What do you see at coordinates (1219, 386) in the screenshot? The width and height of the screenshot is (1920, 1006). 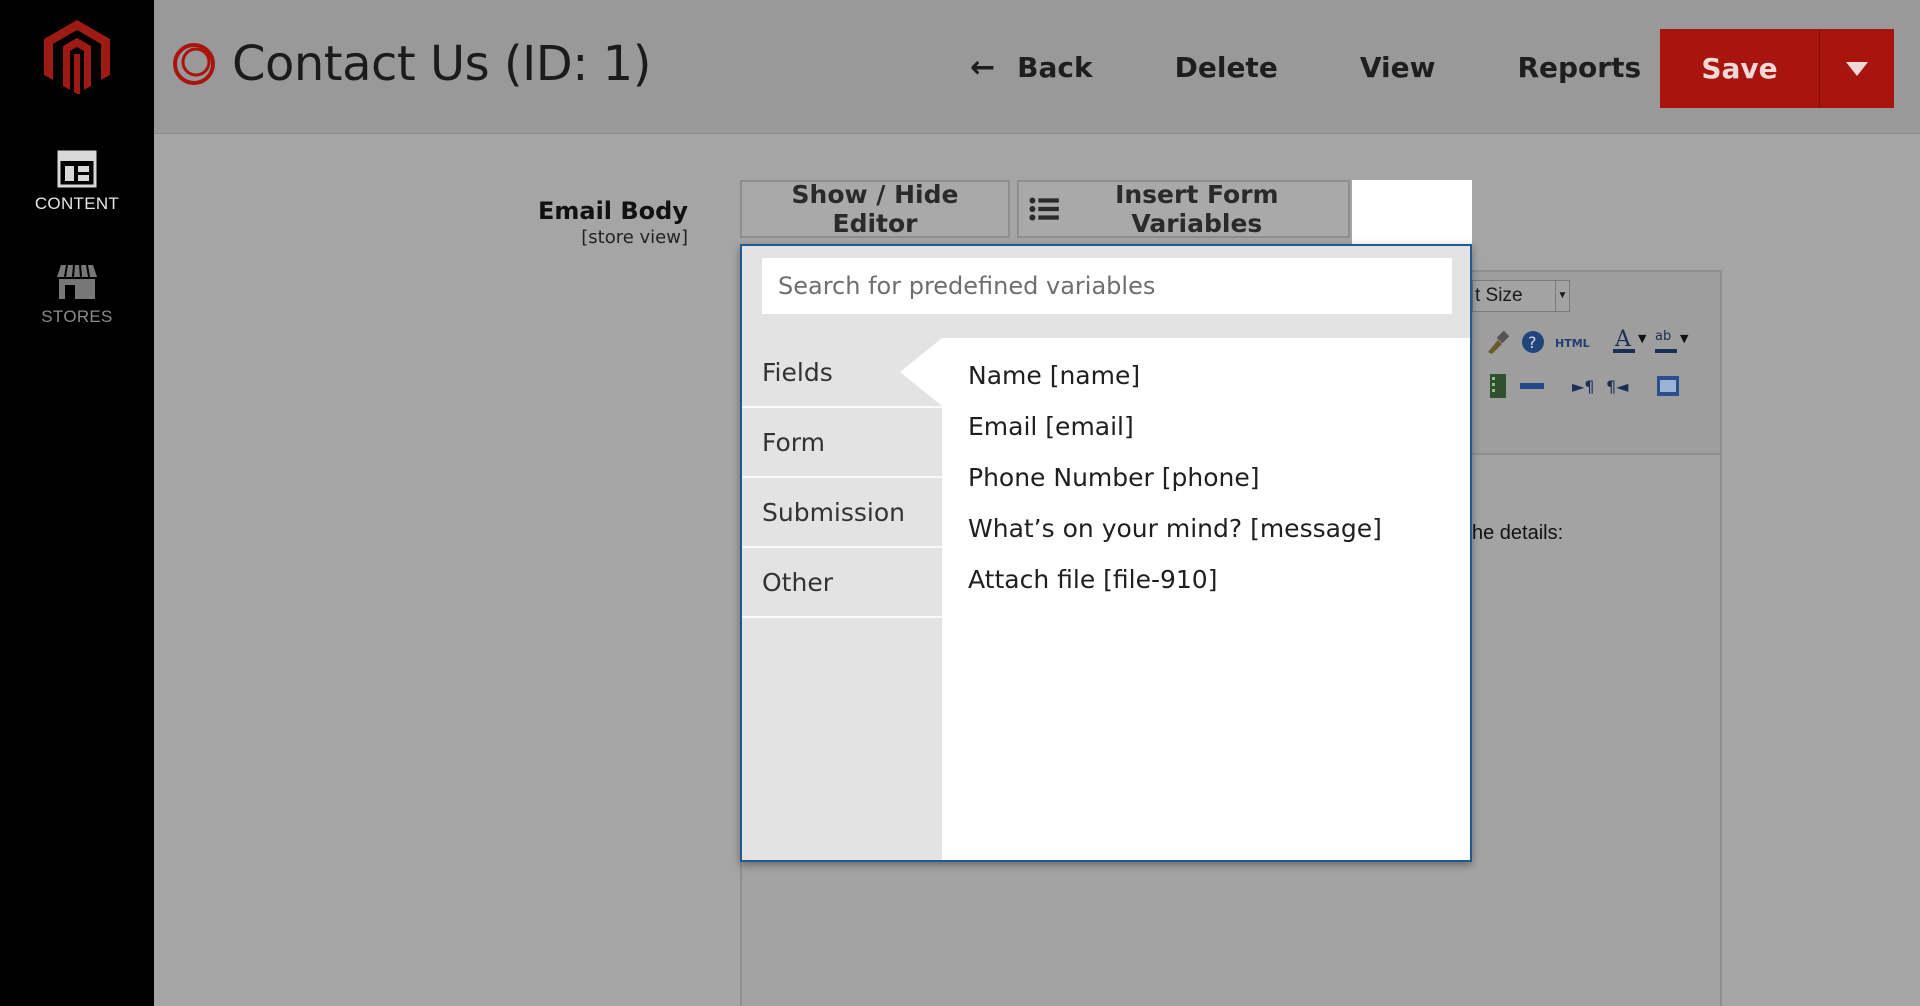 I see `variable-item-name: Name [name]` at bounding box center [1219, 386].